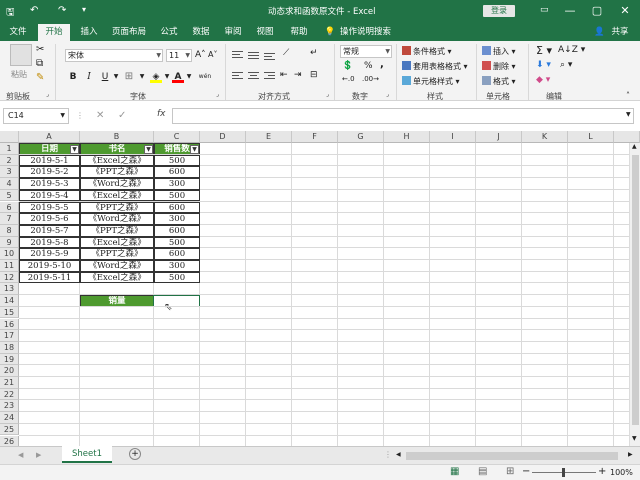 This screenshot has width=640, height=480. I want to click on save-icon: 🖫, so click(10, 13).